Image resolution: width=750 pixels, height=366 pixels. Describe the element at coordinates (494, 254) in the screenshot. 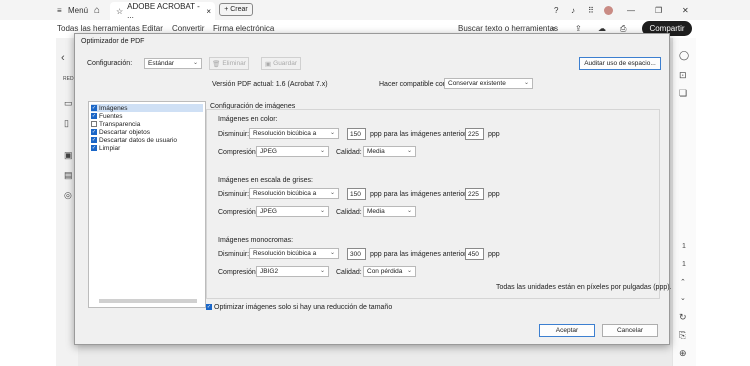

I see `ppp-label: ppp` at that location.